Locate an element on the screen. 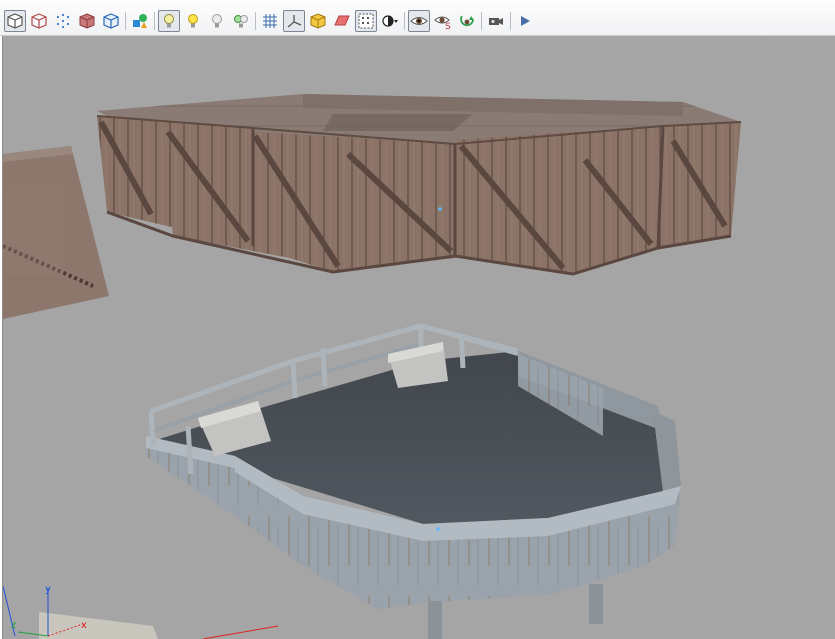 The height and width of the screenshot is (639, 835). lighting-on-icon is located at coordinates (169, 21).